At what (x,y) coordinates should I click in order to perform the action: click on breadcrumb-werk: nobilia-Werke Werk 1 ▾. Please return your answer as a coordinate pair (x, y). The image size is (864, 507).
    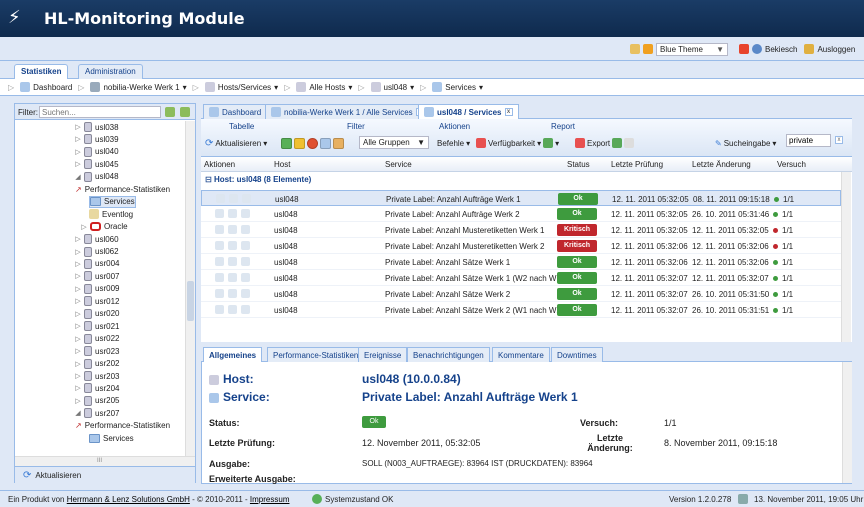
    Looking at the image, I should click on (138, 87).